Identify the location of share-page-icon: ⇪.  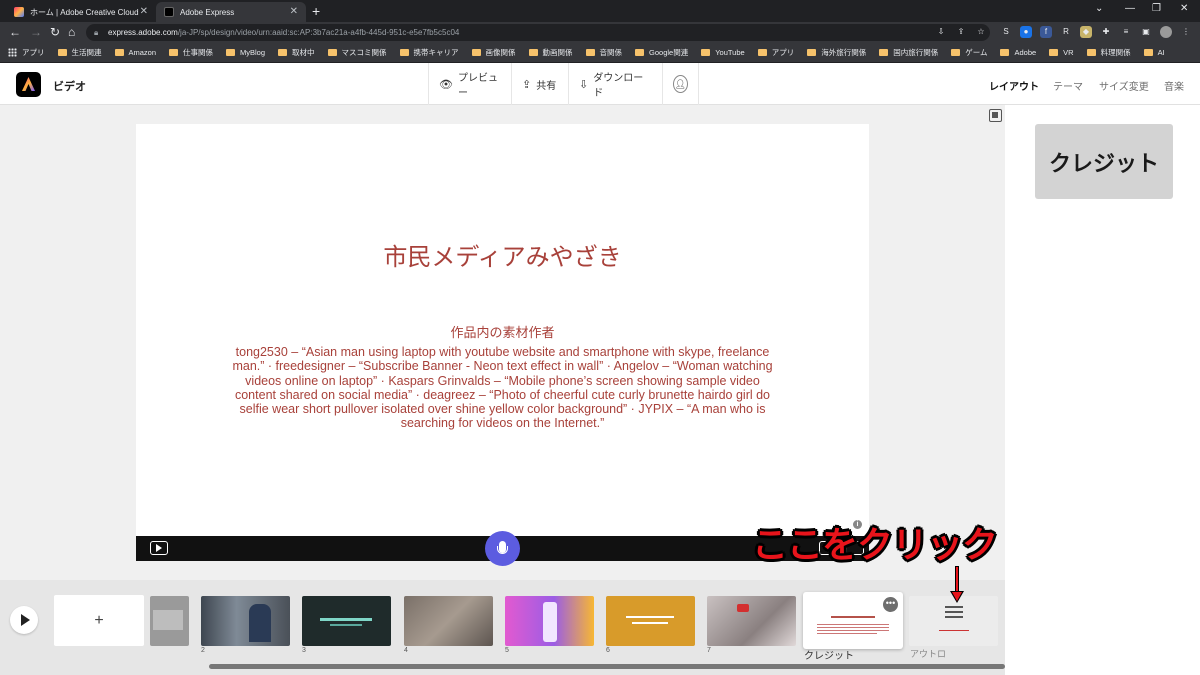
(961, 32).